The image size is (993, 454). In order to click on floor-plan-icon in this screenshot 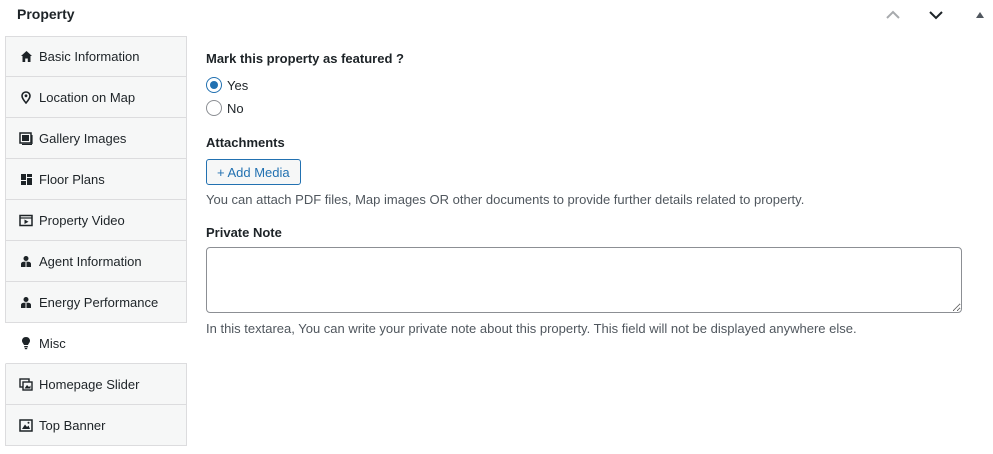, I will do `click(26, 179)`.